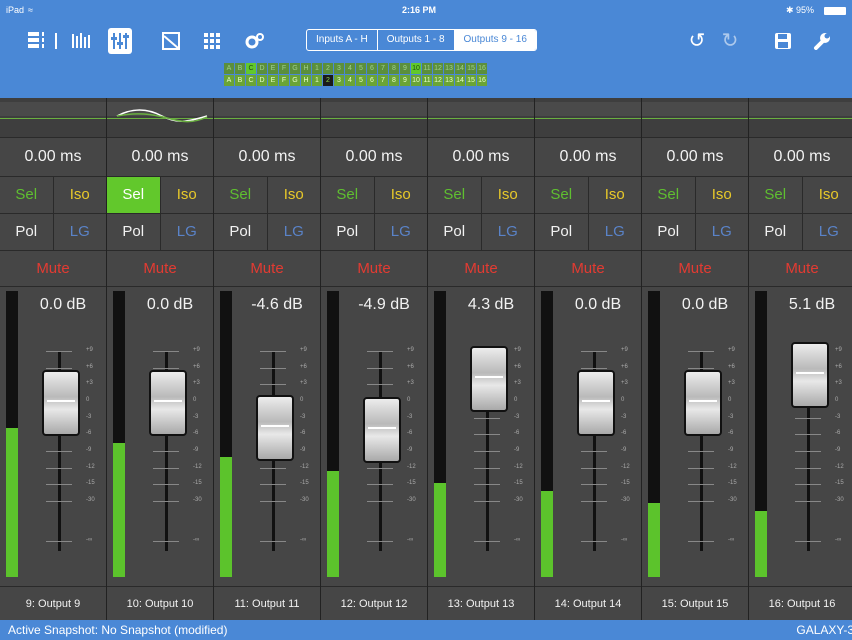  Describe the element at coordinates (251, 68) in the screenshot. I see `grid-cell: C` at that location.